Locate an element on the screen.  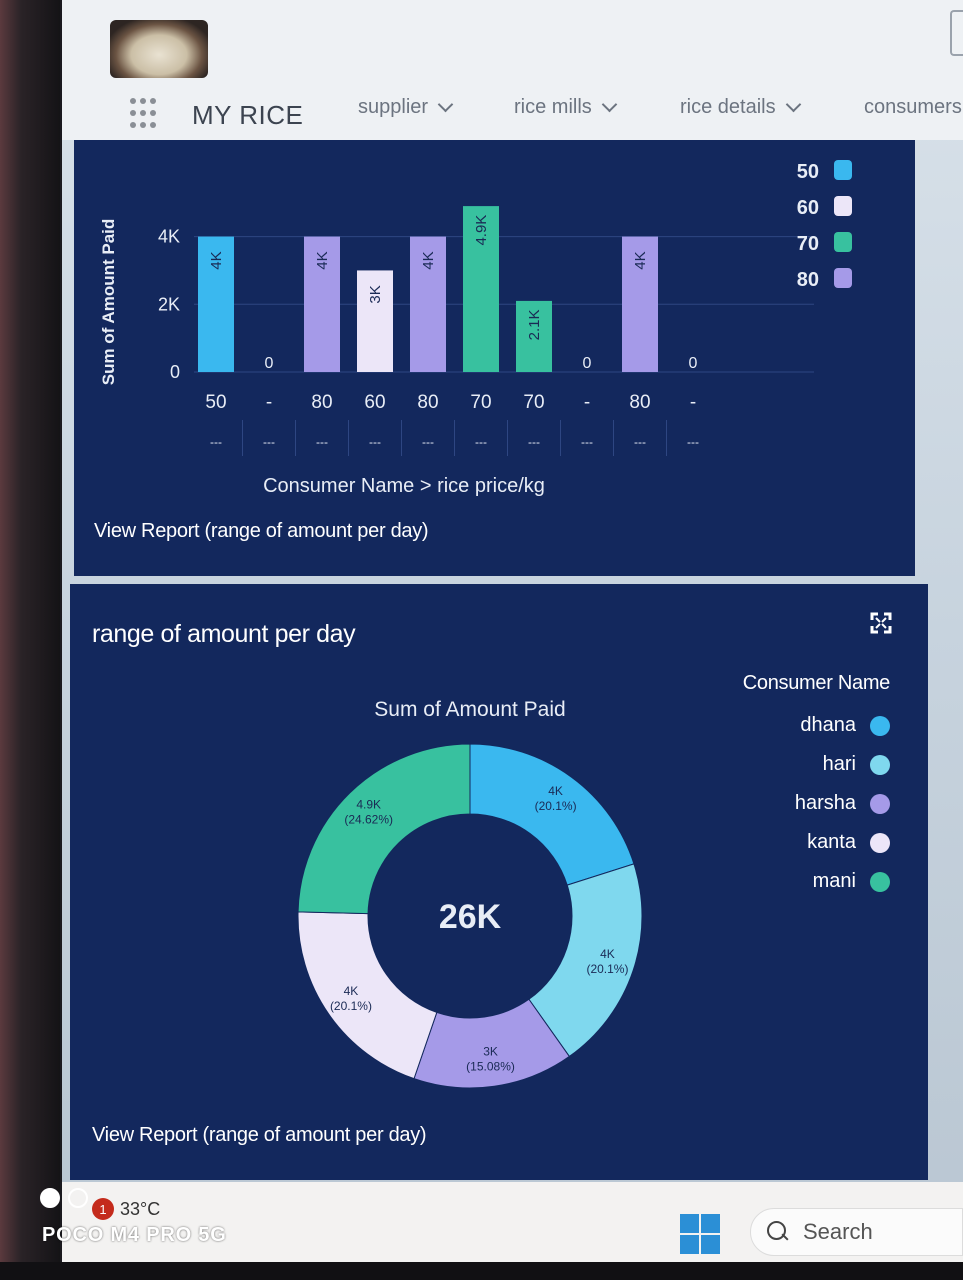
temperature-label: 33°C is located at coordinates (140, 1208).